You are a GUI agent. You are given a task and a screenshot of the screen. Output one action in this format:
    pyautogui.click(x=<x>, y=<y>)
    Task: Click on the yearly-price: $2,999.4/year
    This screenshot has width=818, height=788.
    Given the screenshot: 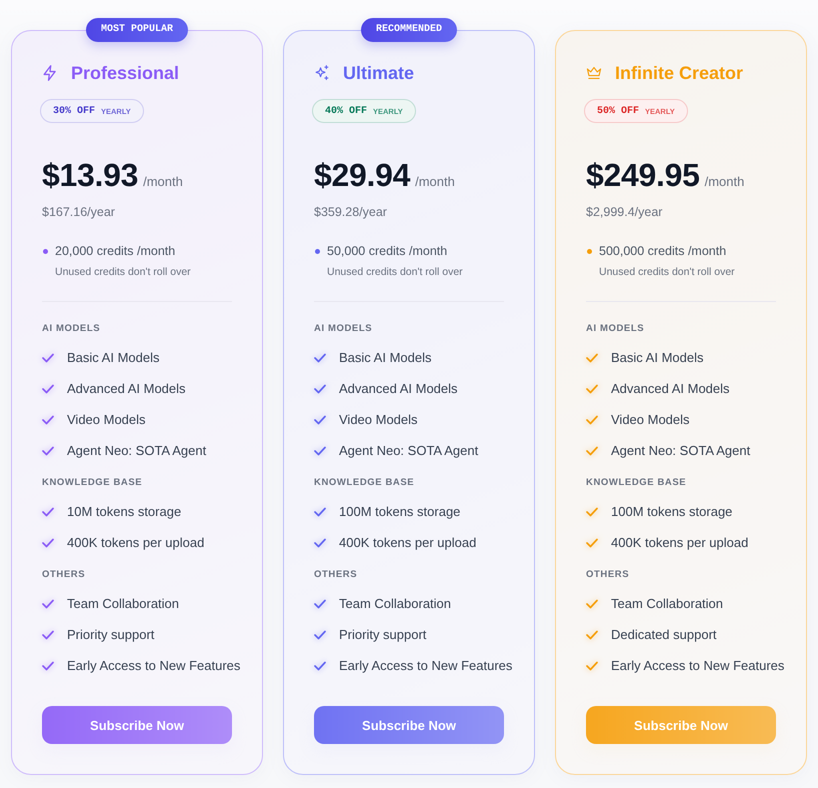 What is the action you would take?
    pyautogui.click(x=625, y=212)
    